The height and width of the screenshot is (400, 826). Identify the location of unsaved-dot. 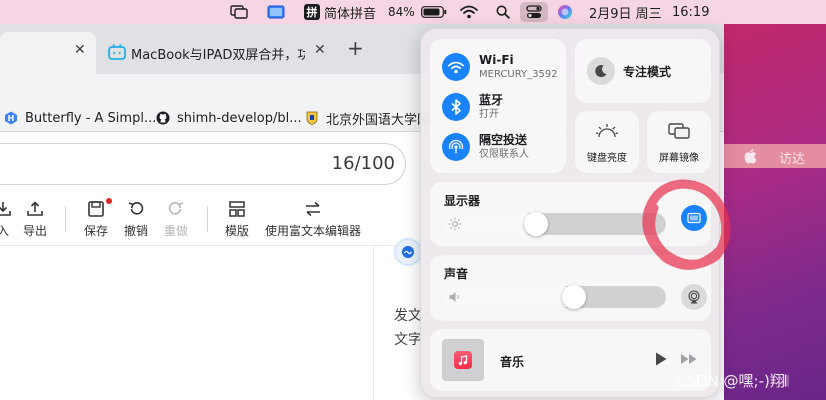
(109, 201).